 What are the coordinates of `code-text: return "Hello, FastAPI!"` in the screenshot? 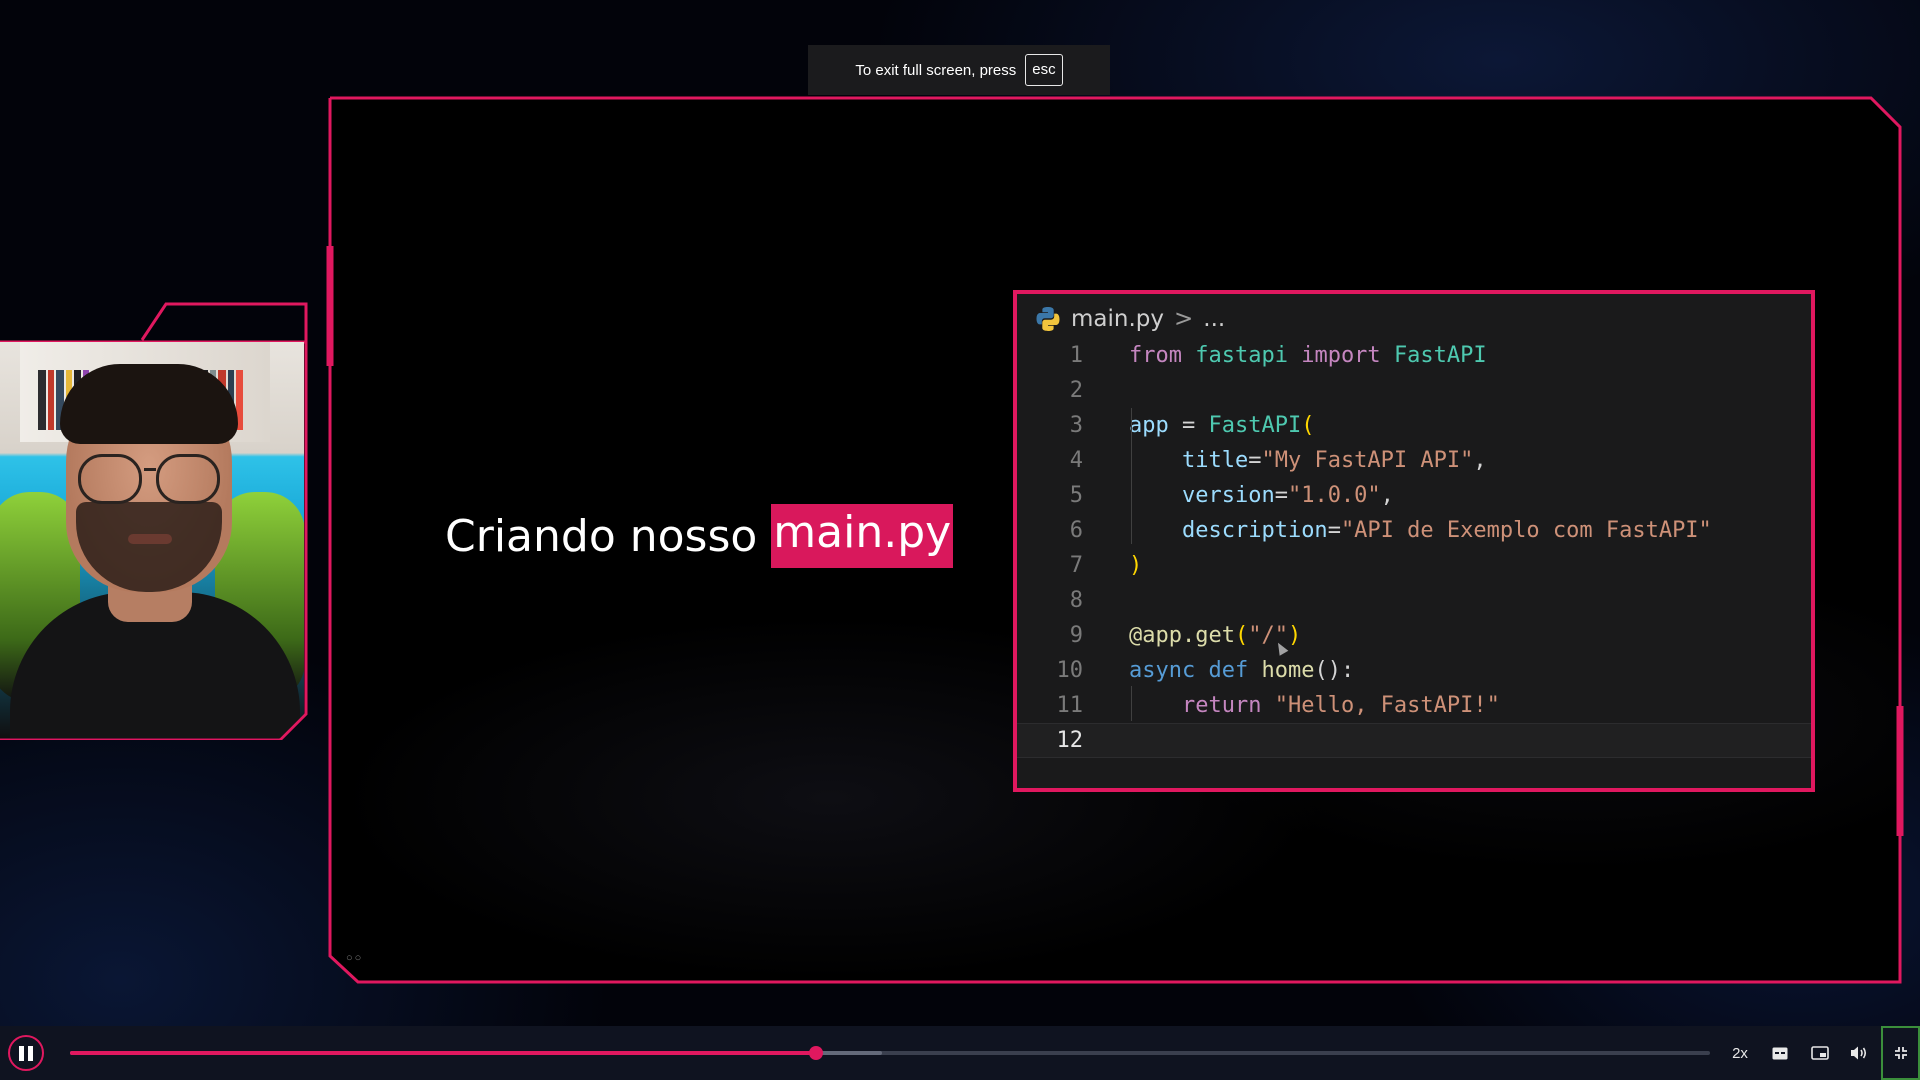 It's located at (1340, 705).